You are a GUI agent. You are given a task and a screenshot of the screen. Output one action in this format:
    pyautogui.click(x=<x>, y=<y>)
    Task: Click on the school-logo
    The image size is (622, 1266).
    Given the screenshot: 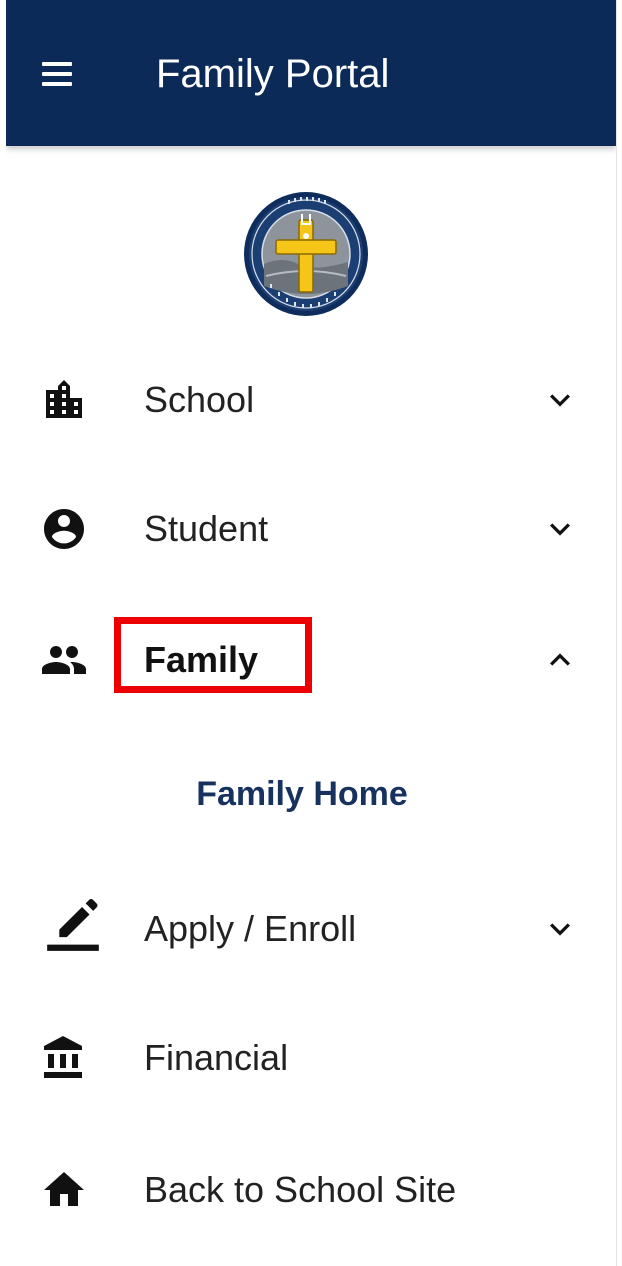 What is the action you would take?
    pyautogui.click(x=306, y=254)
    